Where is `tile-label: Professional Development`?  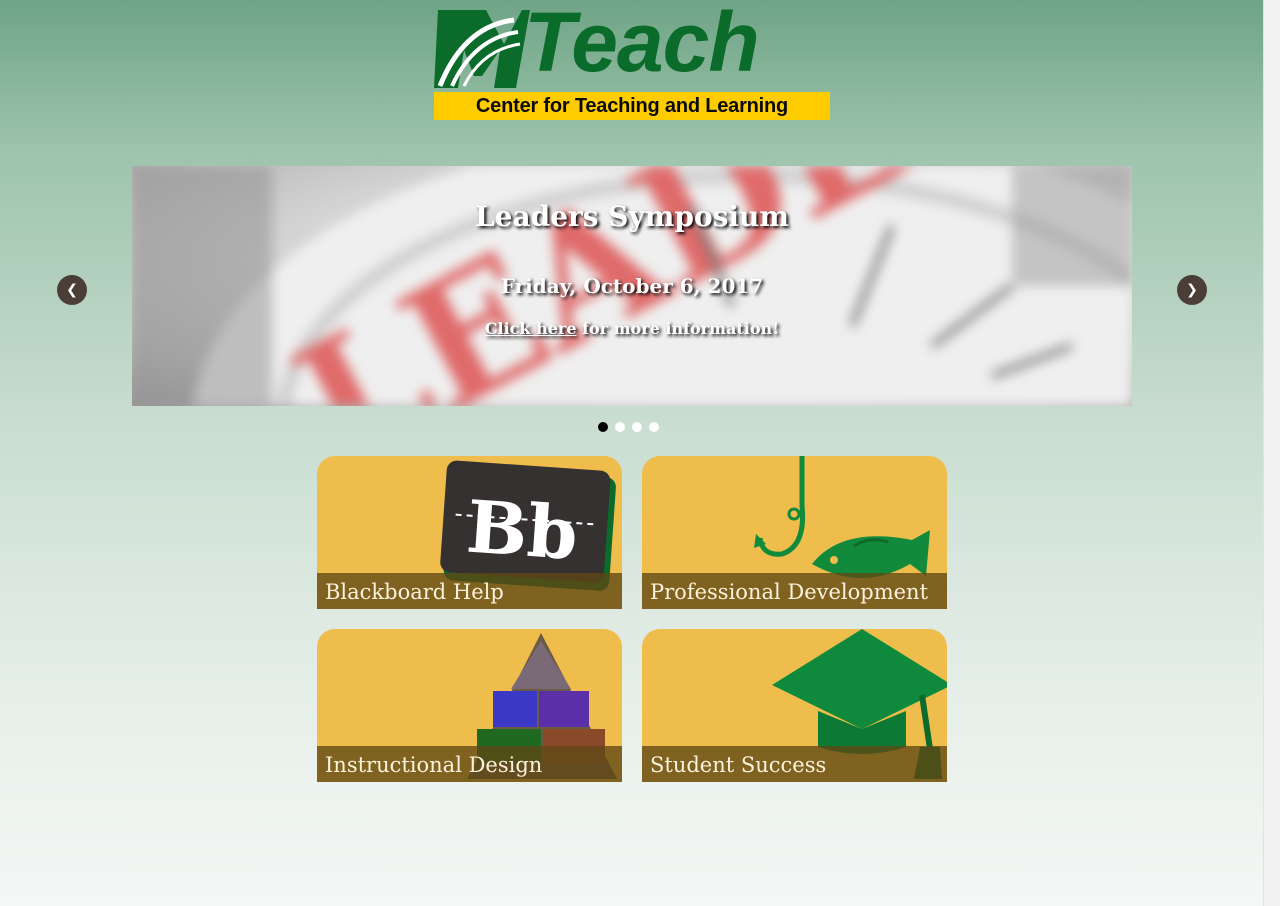
tile-label: Professional Development is located at coordinates (794, 591).